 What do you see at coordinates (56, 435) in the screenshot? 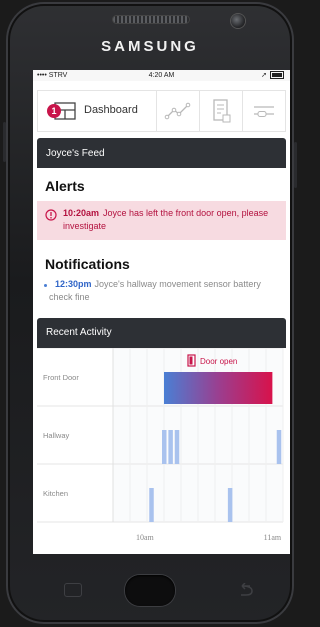
I see `row-label-hallway: Hallway` at bounding box center [56, 435].